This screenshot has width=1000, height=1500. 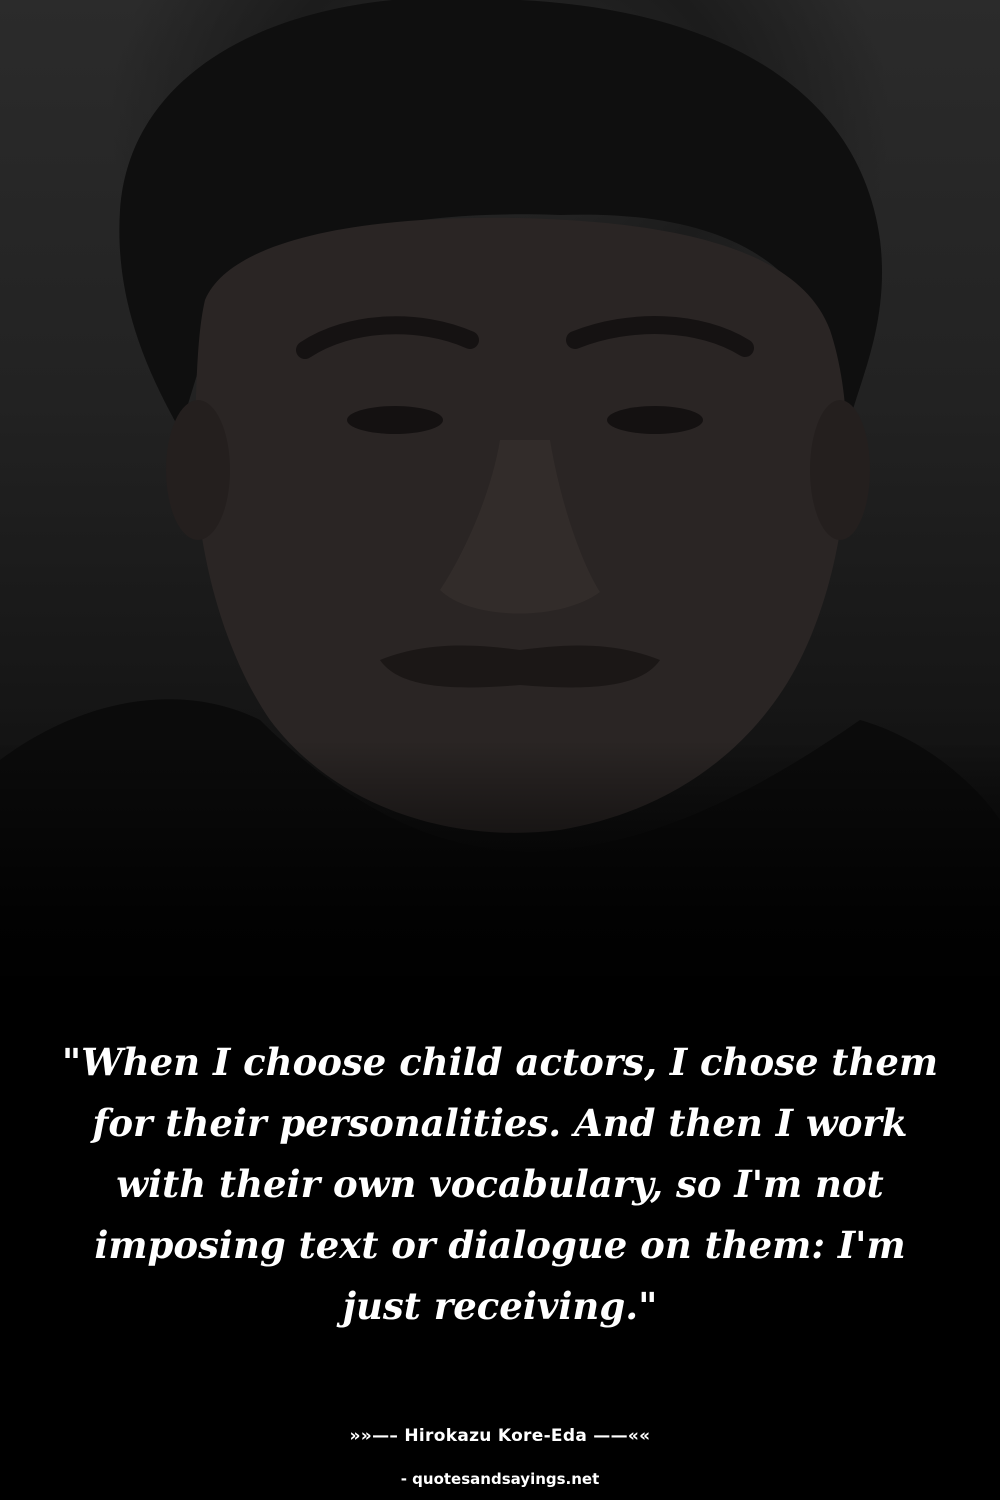 What do you see at coordinates (500, 1436) in the screenshot?
I see `author-attribution: »»—– Hirokazu Kore-Eda ——««` at bounding box center [500, 1436].